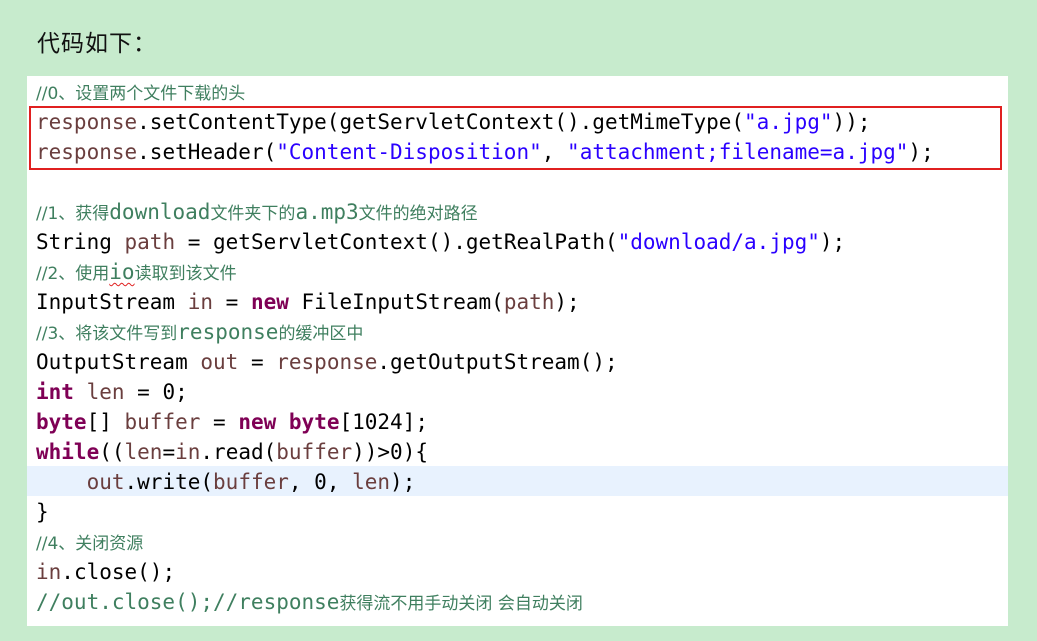 This screenshot has width=1037, height=641. Describe the element at coordinates (251, 482) in the screenshot. I see `code-line-write: out.write(buffer, 0, len);` at that location.